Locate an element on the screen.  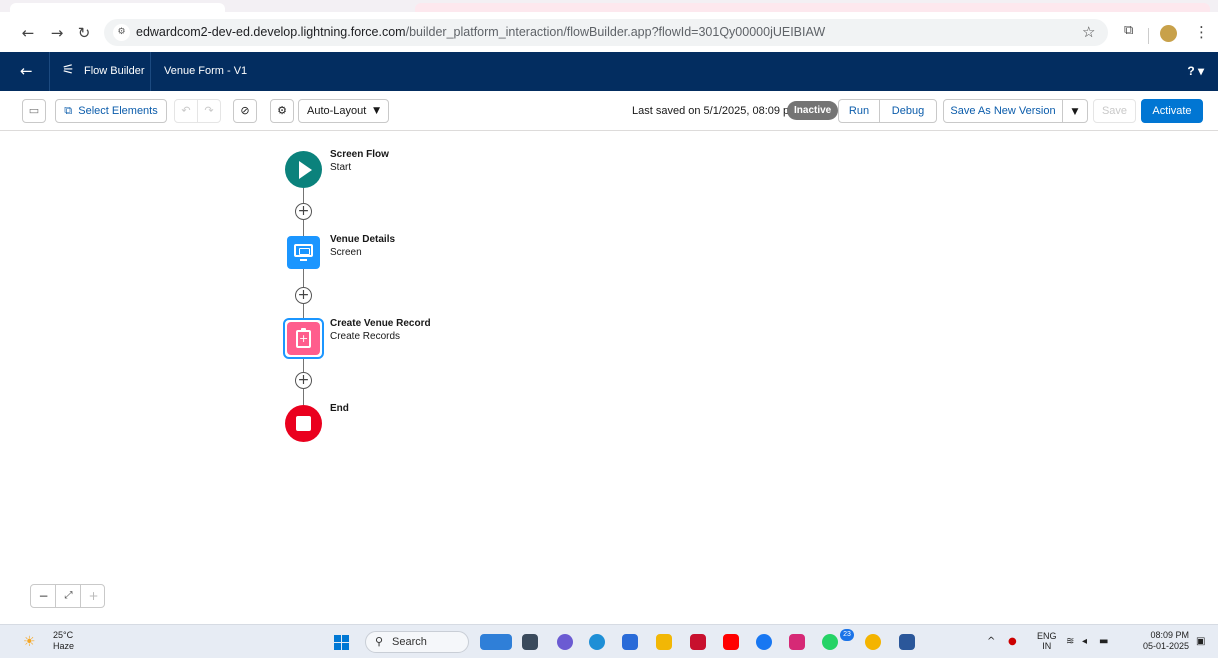
node-subtitle: Screen is located at coordinates (346, 252).